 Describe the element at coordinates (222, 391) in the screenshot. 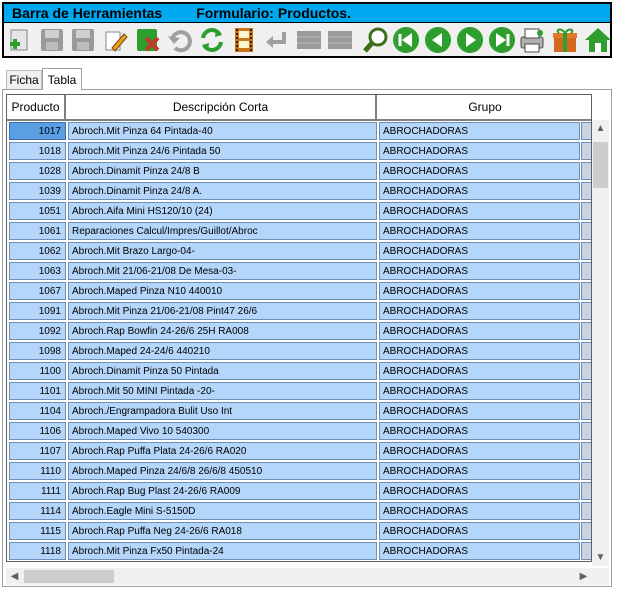

I see `cell-descripcion: Abroch.Mit 50 MINI Pintada -20-` at that location.